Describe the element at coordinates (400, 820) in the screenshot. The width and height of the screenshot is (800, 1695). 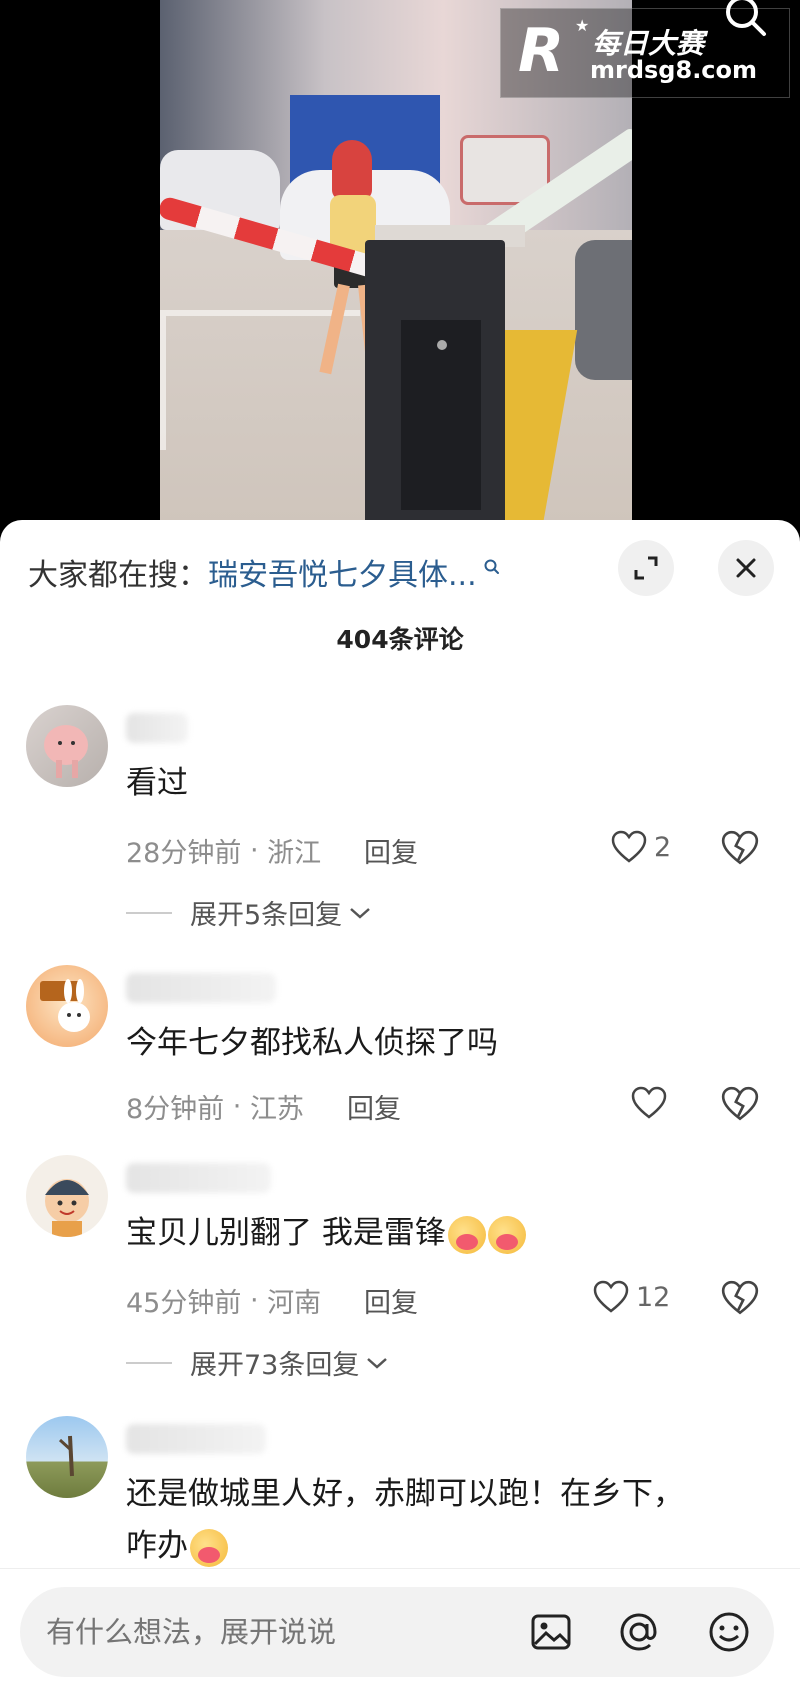
I see `comment-item: 看过 28分钟前 · 浙江 回复 2 展开5条回复` at that location.